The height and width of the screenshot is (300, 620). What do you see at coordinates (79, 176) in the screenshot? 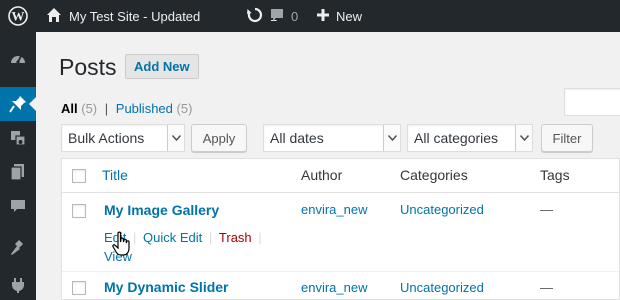
I see `select-all-checkbox` at bounding box center [79, 176].